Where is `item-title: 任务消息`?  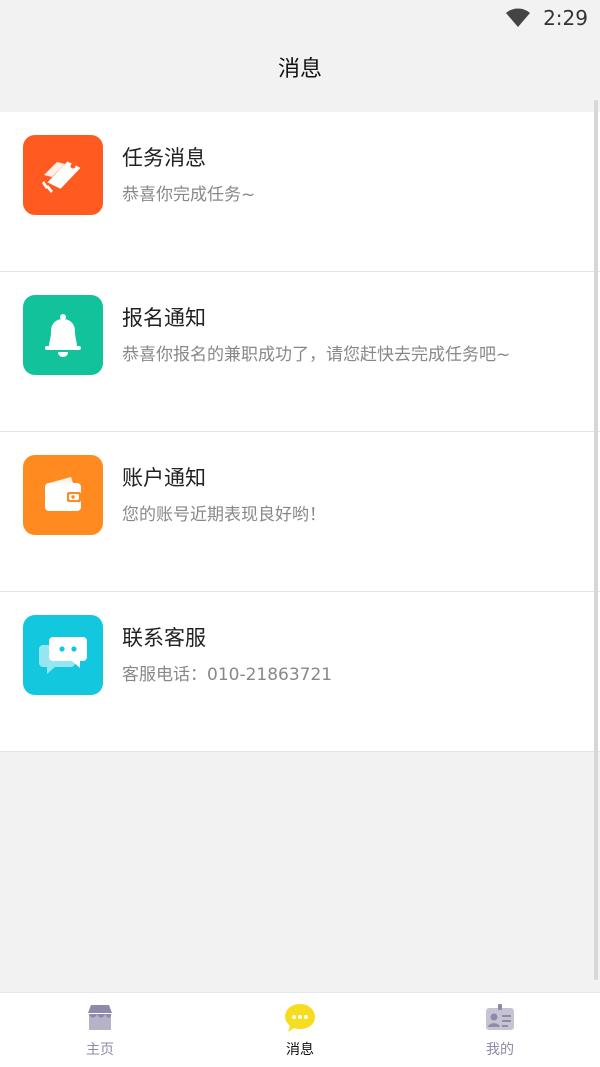
item-title: 任务消息 is located at coordinates (164, 158).